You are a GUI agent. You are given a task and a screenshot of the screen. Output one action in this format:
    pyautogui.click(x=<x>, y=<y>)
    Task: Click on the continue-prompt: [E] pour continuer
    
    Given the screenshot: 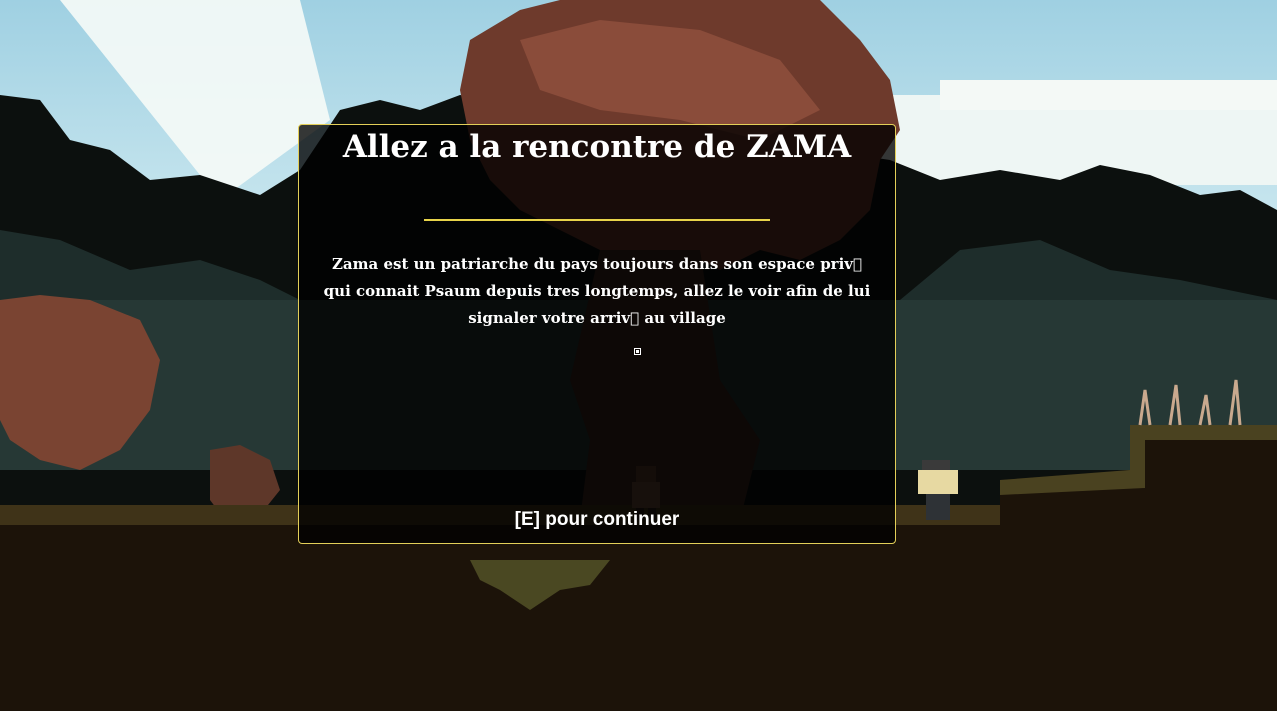 What is the action you would take?
    pyautogui.click(x=597, y=520)
    